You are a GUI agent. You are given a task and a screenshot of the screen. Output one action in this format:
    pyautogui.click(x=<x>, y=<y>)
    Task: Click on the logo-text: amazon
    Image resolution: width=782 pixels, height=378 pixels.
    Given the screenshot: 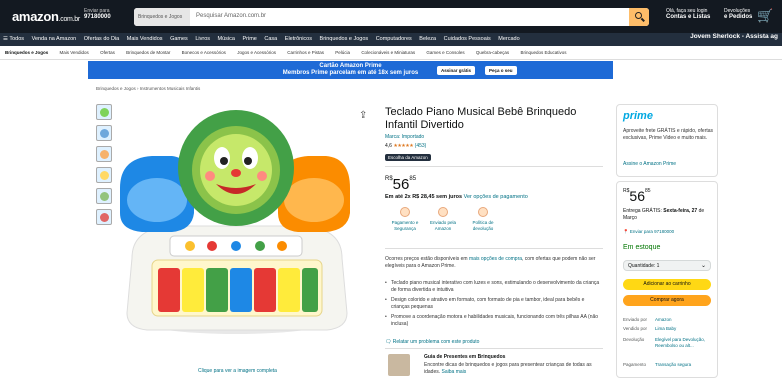 What is the action you would take?
    pyautogui.click(x=35, y=16)
    